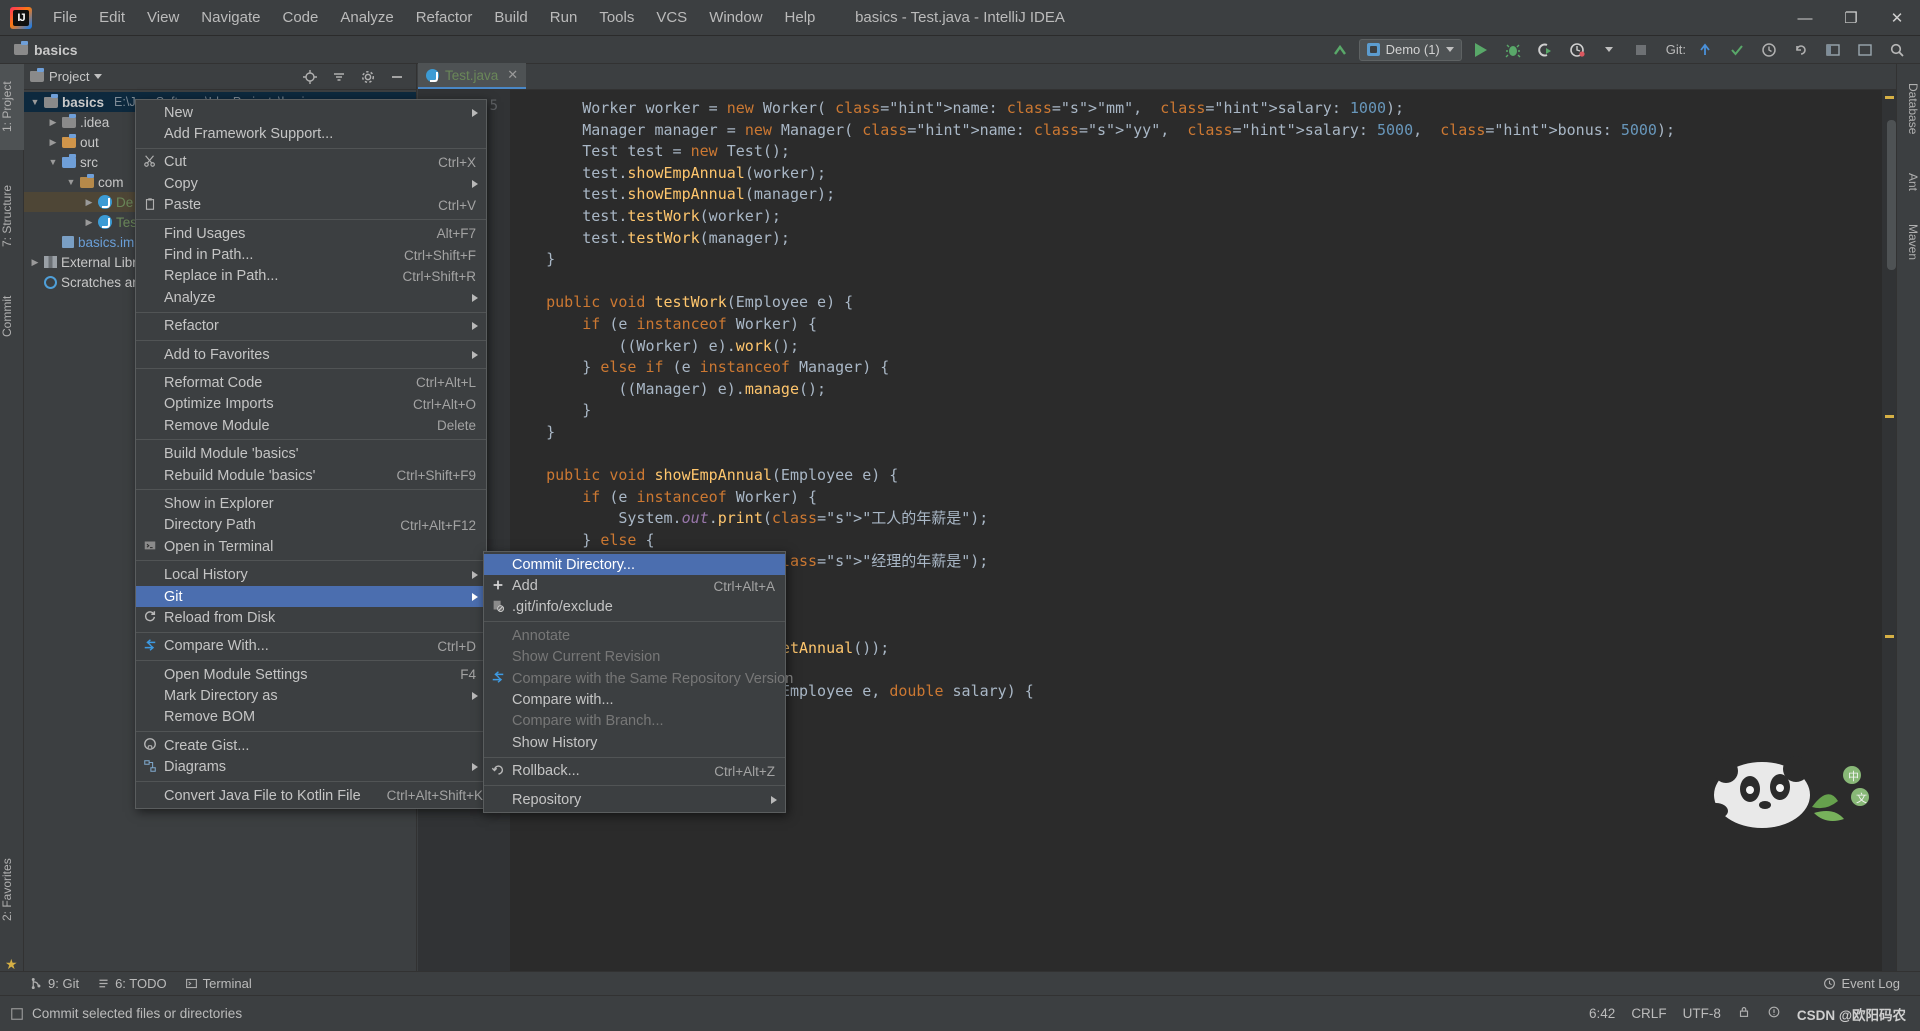 The height and width of the screenshot is (1031, 1920). What do you see at coordinates (54, 983) in the screenshot?
I see `toolwindow-git: 9: Git` at bounding box center [54, 983].